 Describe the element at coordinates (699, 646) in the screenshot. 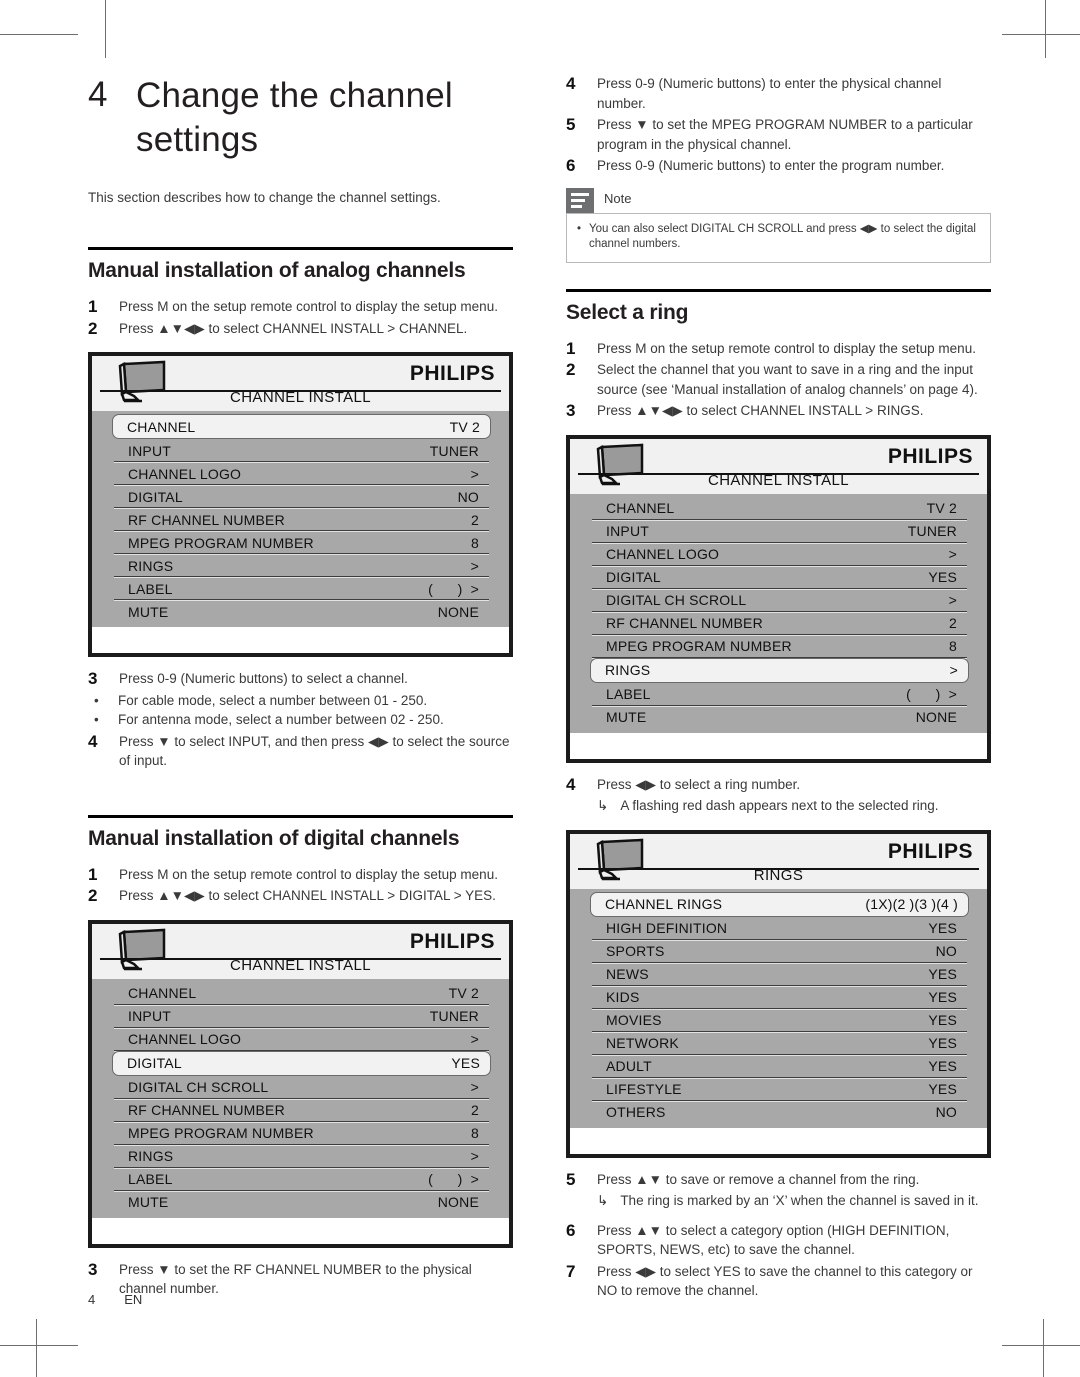

I see `osd-row-label: MPEG PROGRAM NUMBER` at that location.